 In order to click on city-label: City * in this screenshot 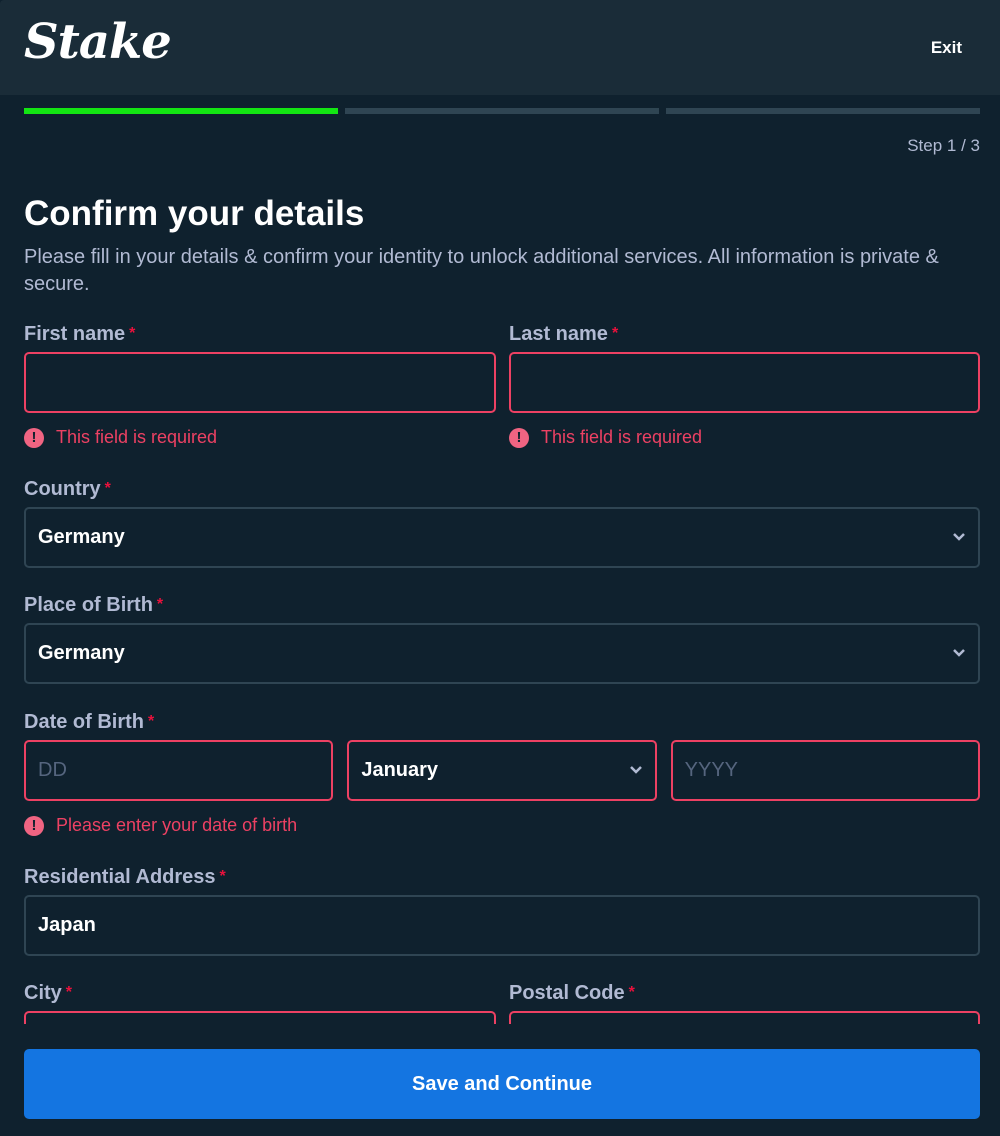, I will do `click(260, 996)`.